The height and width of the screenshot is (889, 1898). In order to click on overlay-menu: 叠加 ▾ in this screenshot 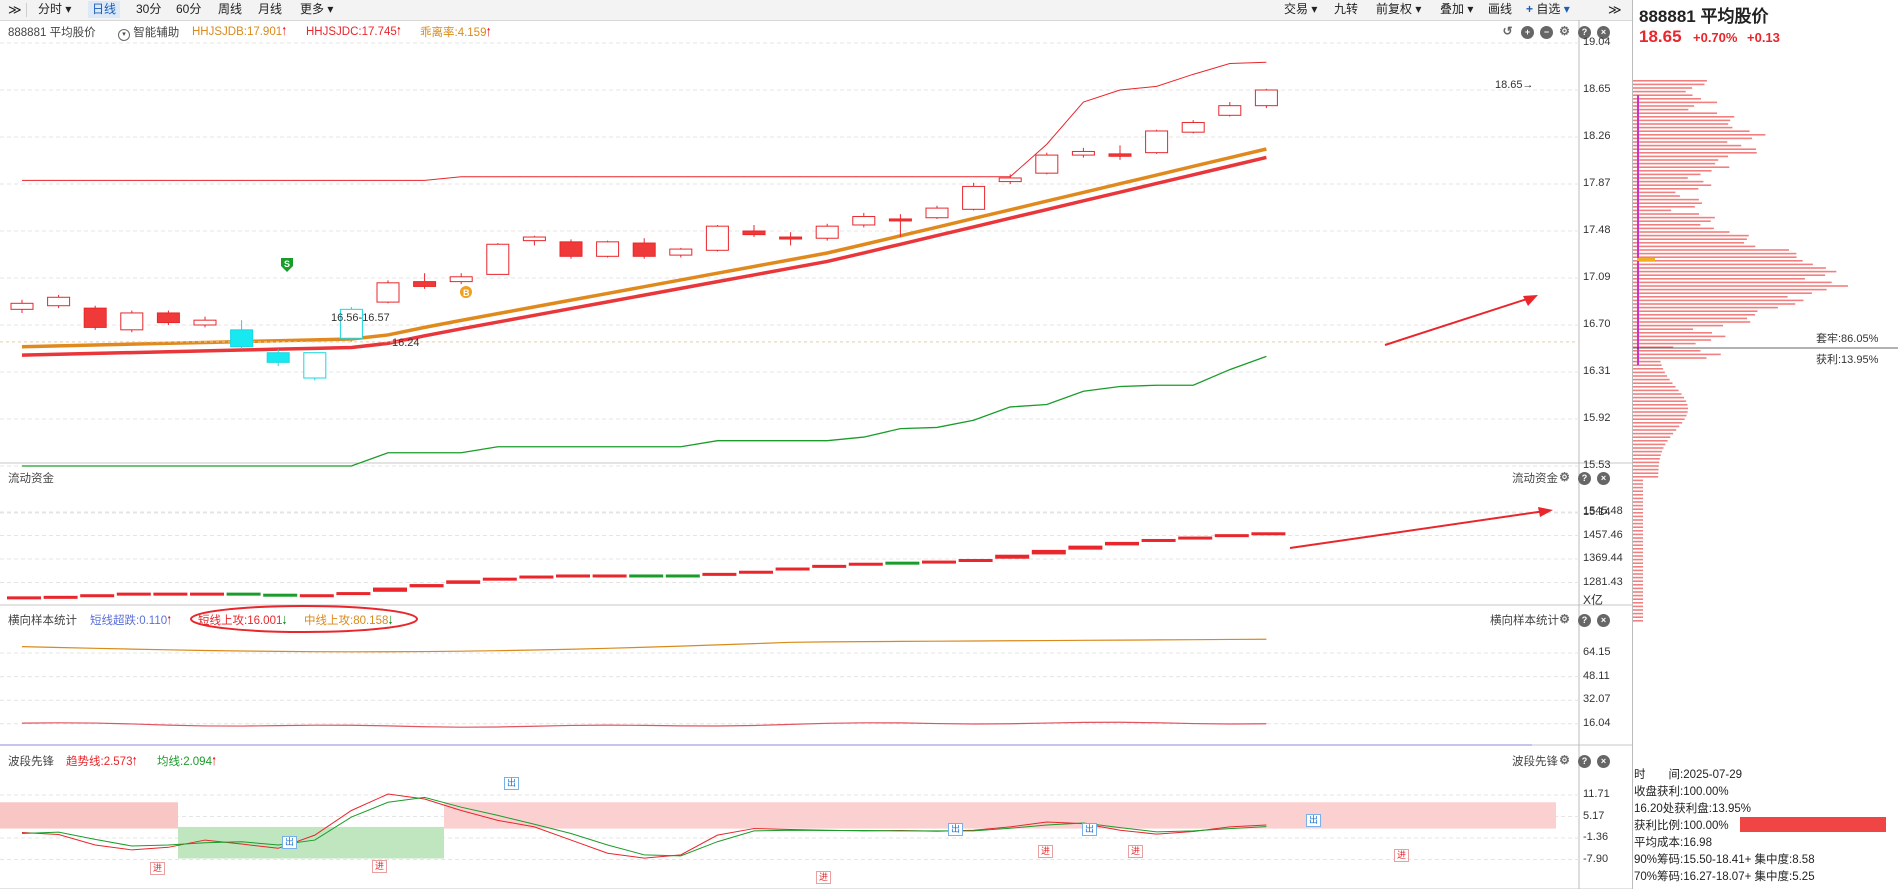, I will do `click(1456, 9)`.